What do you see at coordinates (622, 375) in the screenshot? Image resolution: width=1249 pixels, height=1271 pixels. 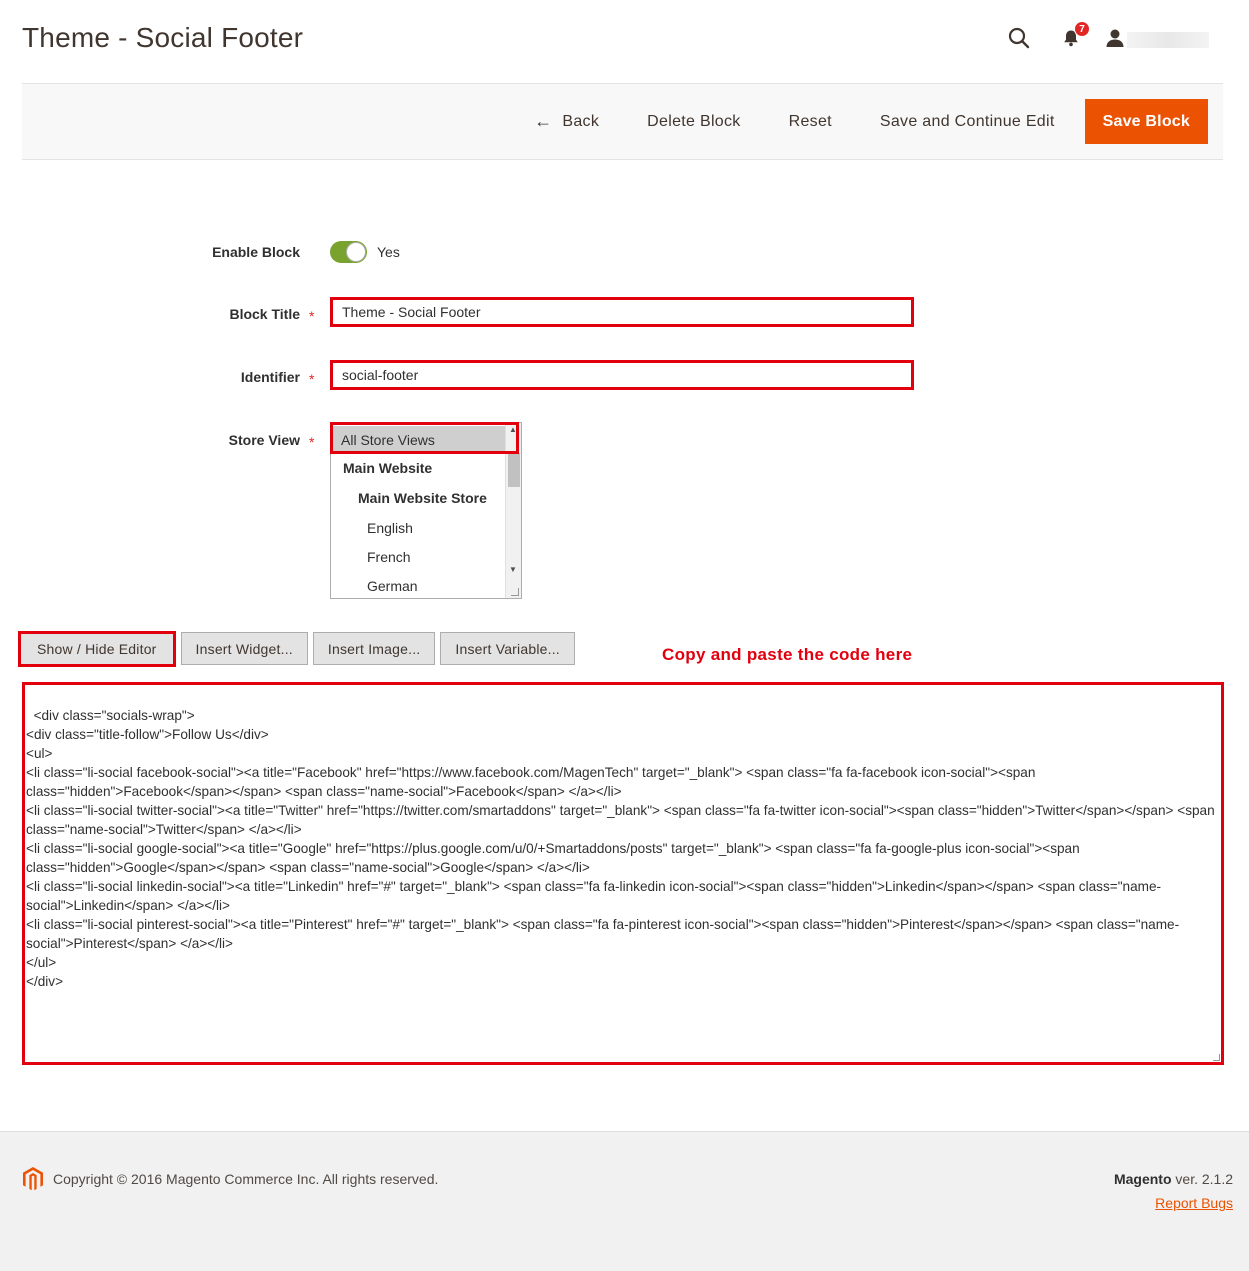 I see `identifier-input` at bounding box center [622, 375].